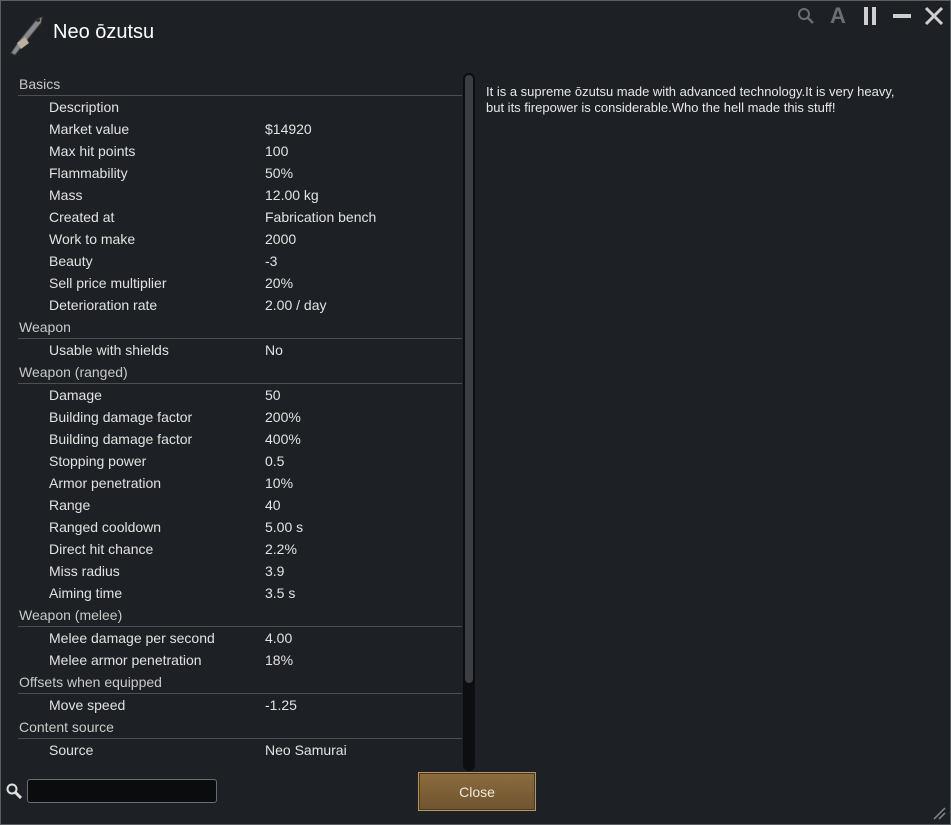  What do you see at coordinates (240, 439) in the screenshot?
I see `stat-row: Building damage factor 400%` at bounding box center [240, 439].